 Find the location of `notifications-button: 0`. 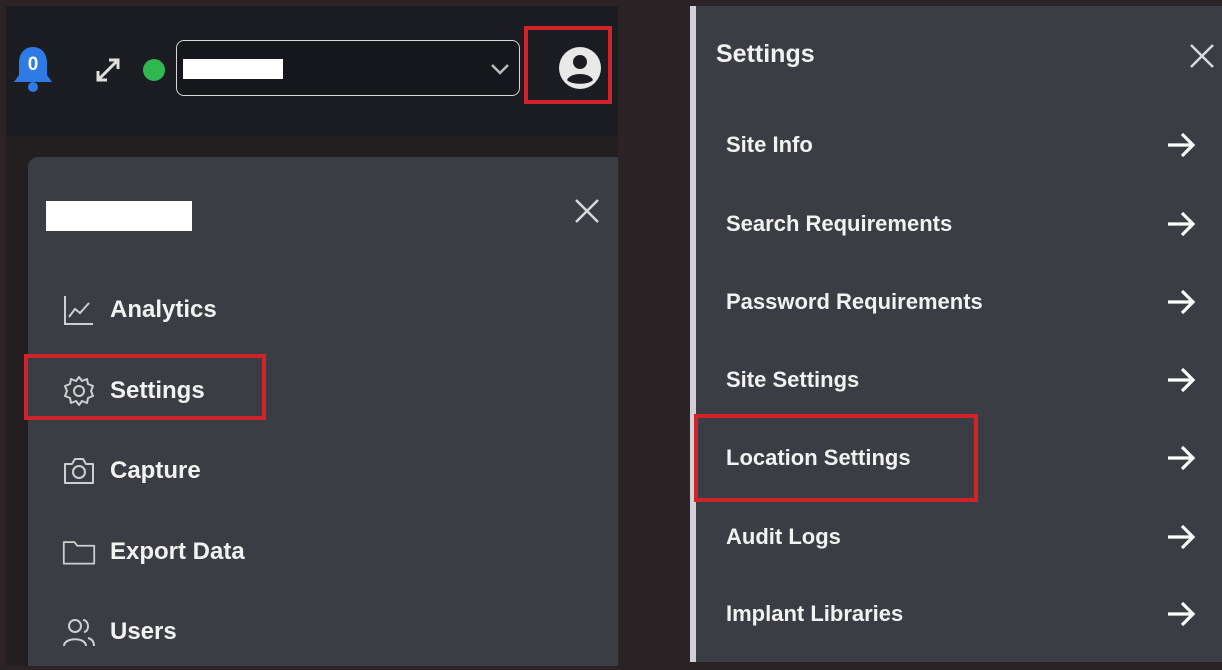

notifications-button: 0 is located at coordinates (33, 69).